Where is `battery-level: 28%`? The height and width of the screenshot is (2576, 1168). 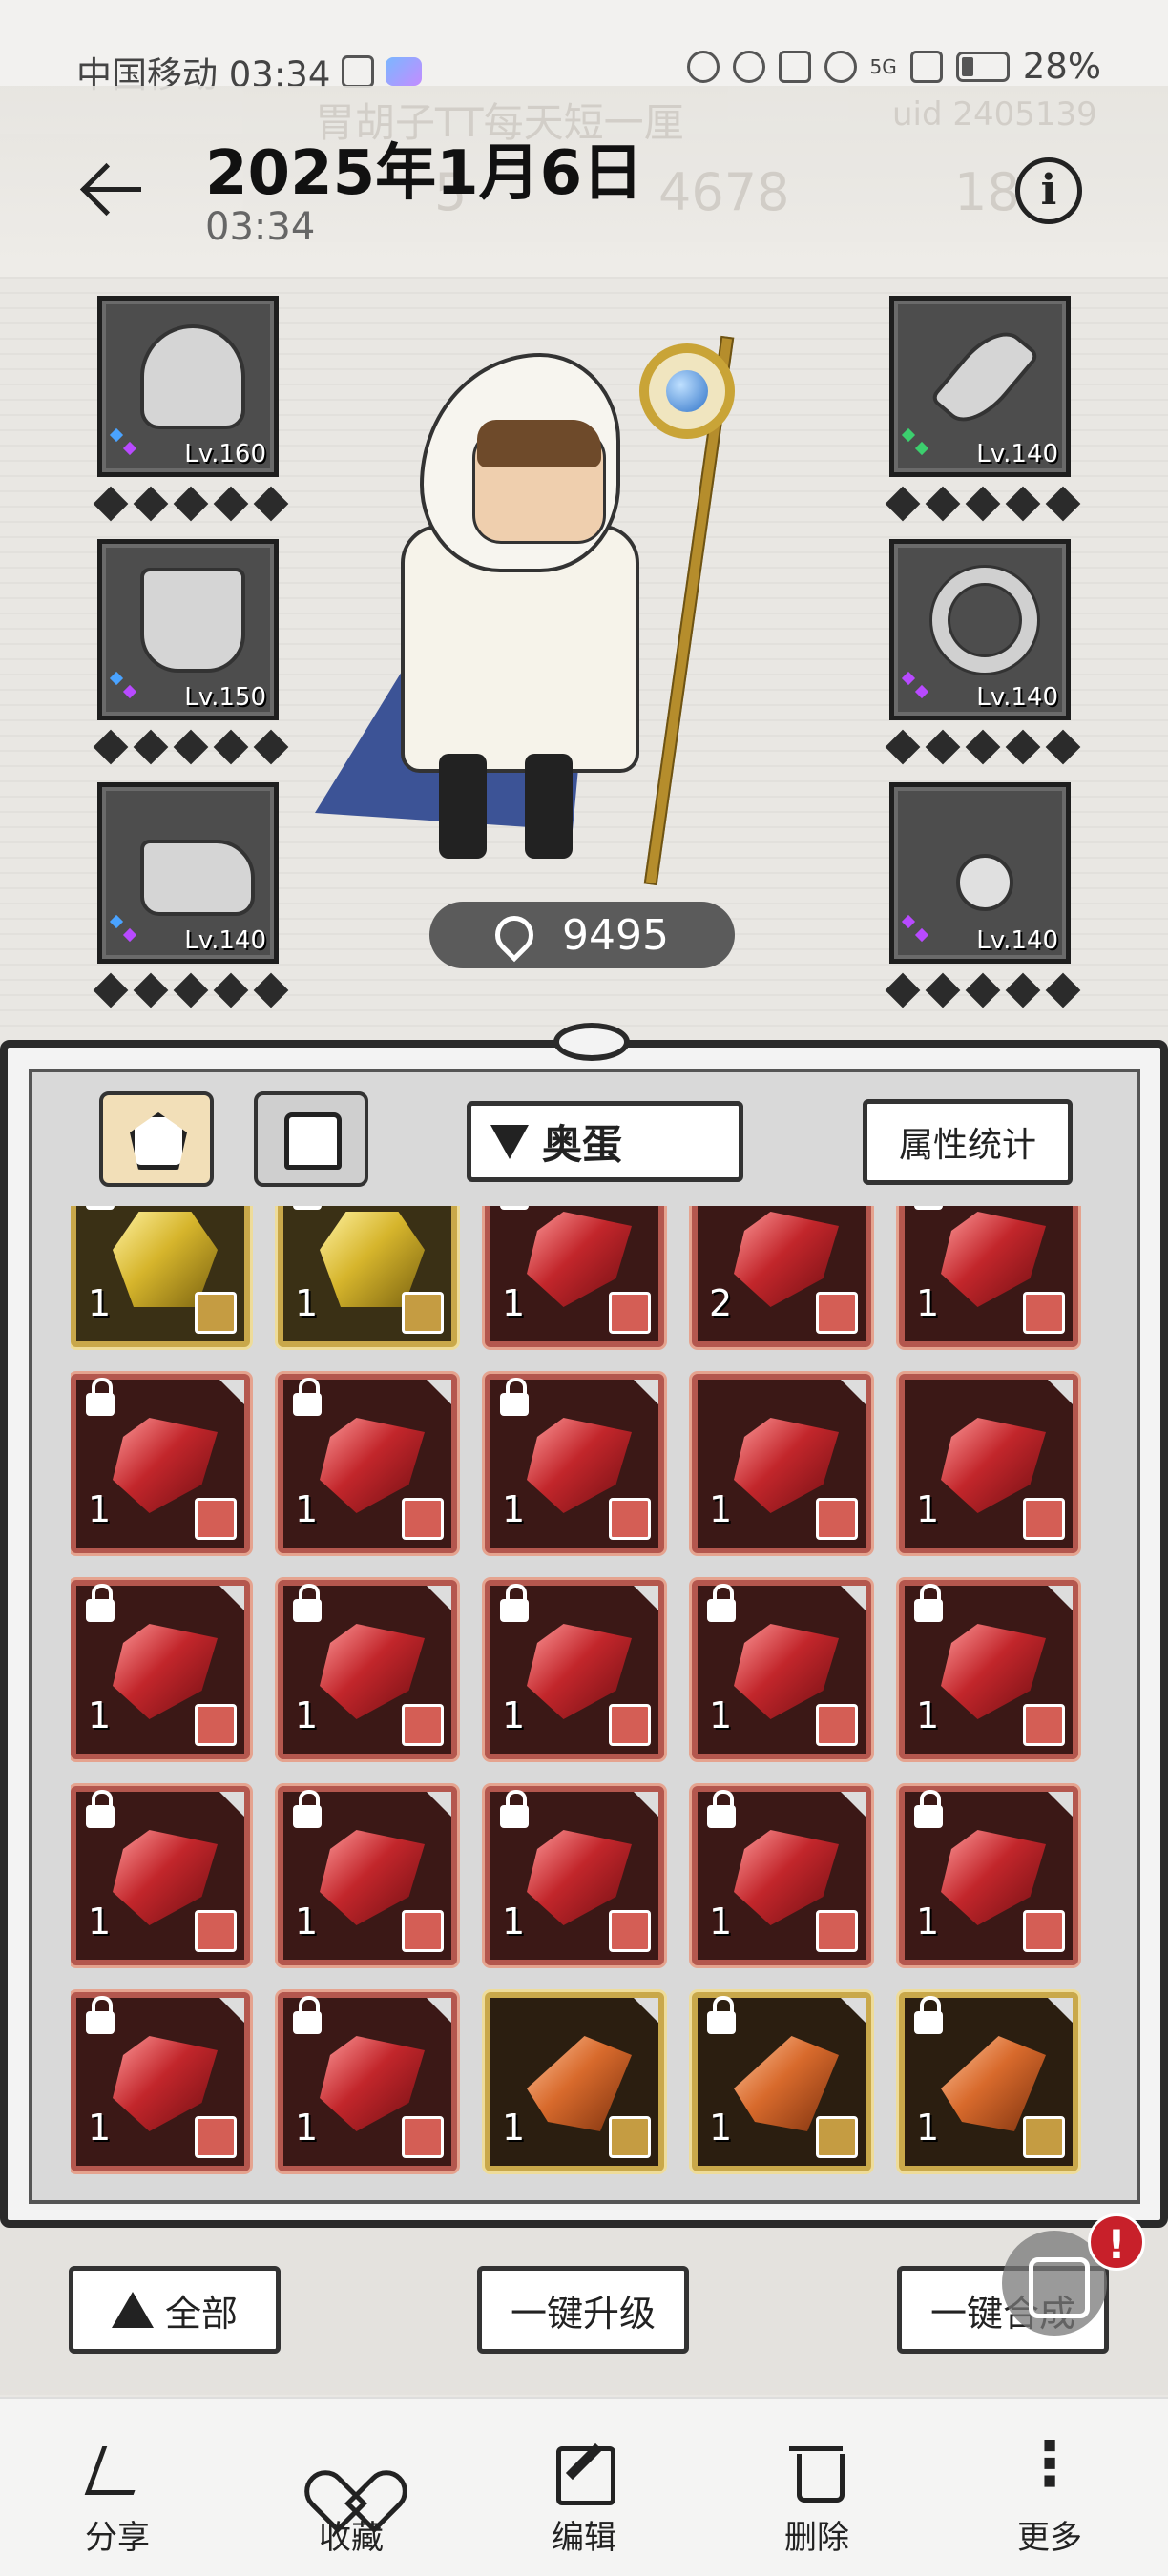
battery-level: 28% is located at coordinates (1061, 66).